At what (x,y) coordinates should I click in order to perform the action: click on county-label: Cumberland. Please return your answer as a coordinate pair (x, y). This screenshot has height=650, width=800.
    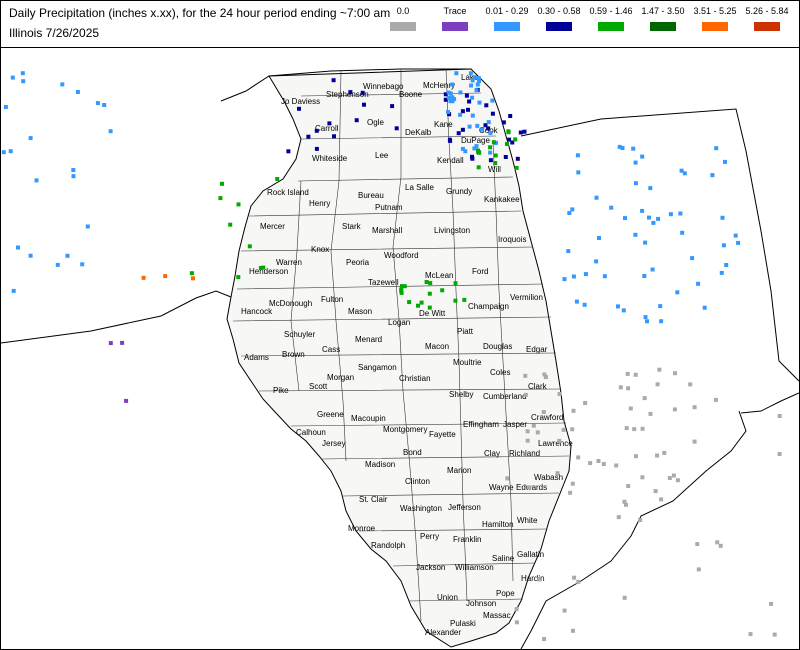
    Looking at the image, I should click on (505, 396).